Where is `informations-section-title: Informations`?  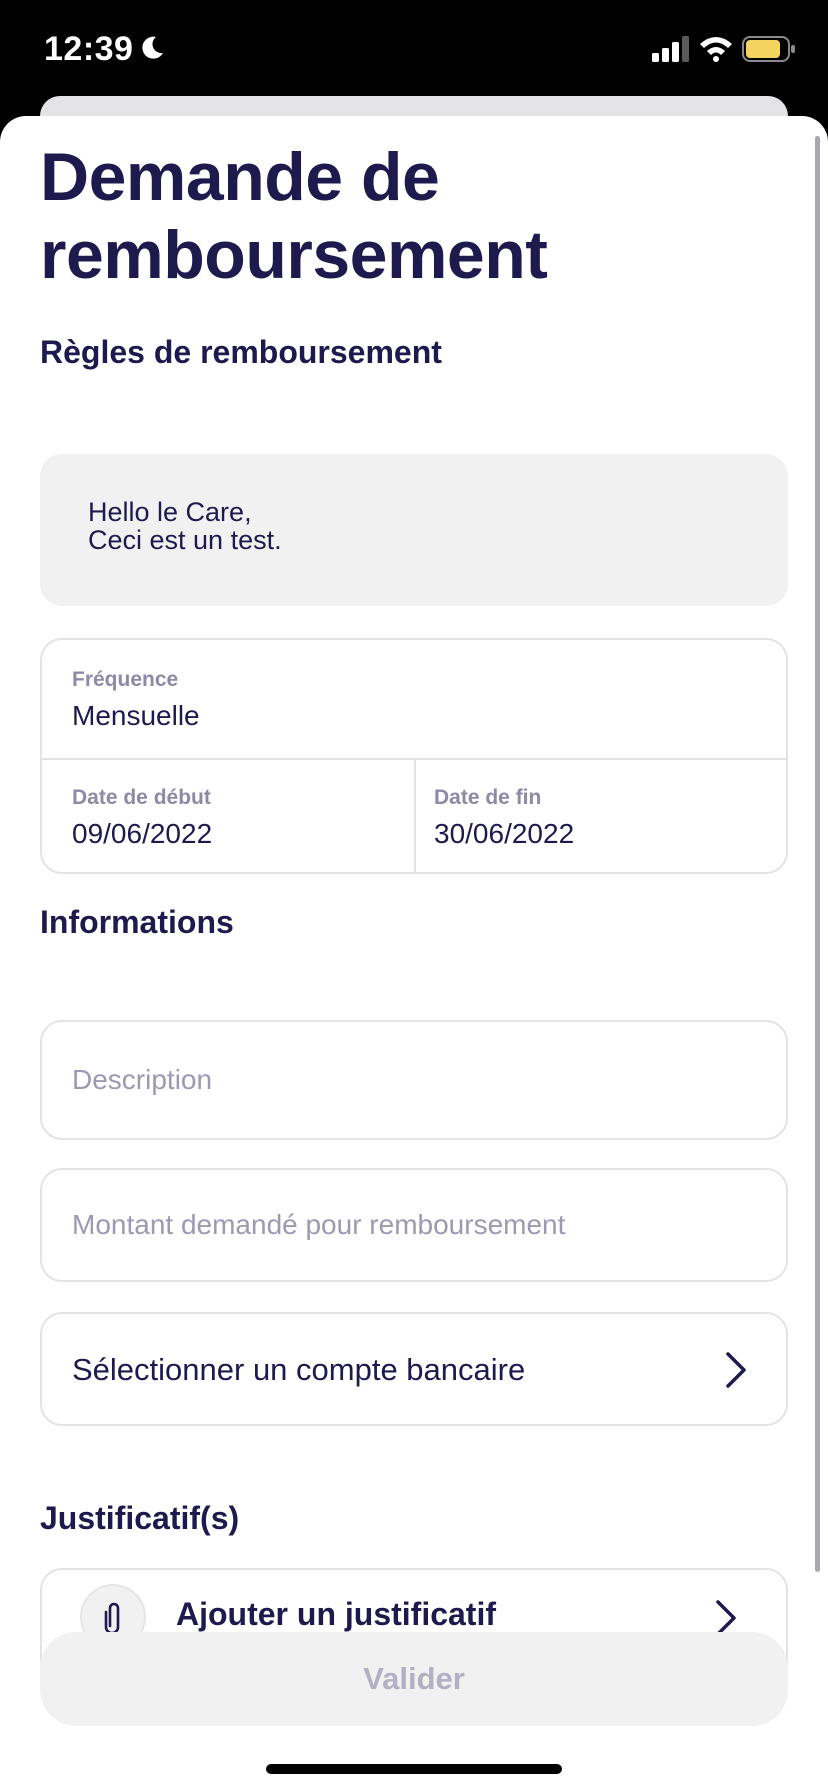
informations-section-title: Informations is located at coordinates (137, 922).